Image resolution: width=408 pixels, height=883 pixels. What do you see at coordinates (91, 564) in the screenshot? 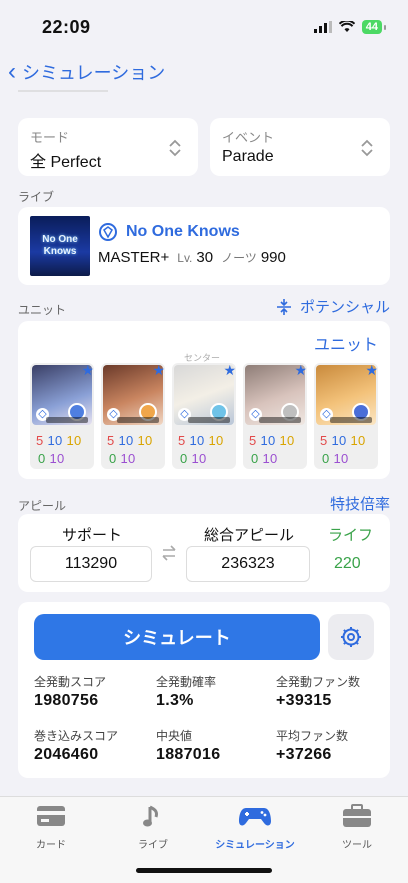
I see `support-appeal-field: 113290` at bounding box center [91, 564].